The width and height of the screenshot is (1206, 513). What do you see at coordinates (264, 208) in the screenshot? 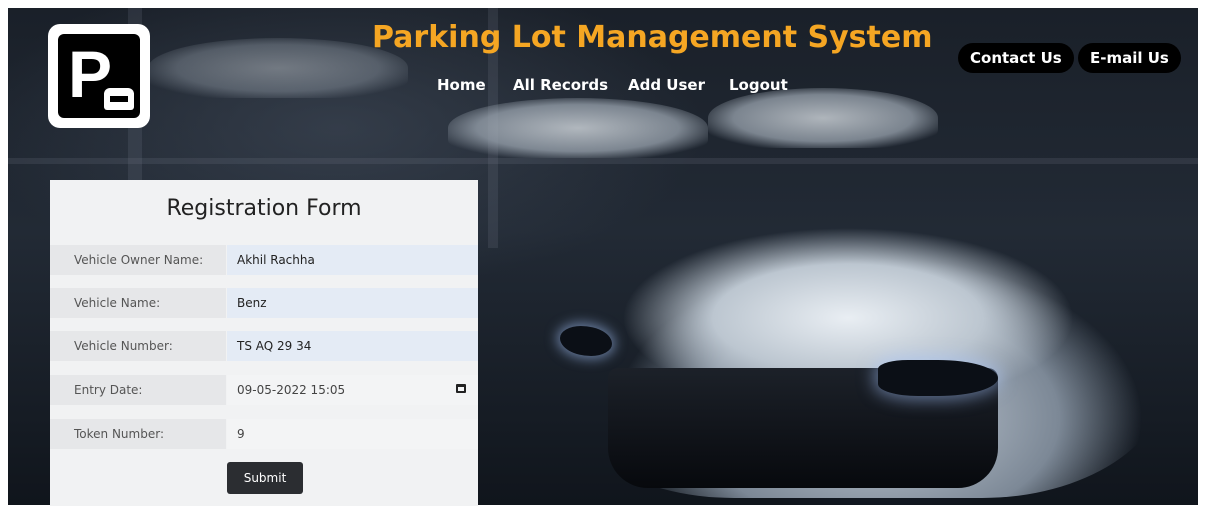
I see `form-title: Registration Form` at bounding box center [264, 208].